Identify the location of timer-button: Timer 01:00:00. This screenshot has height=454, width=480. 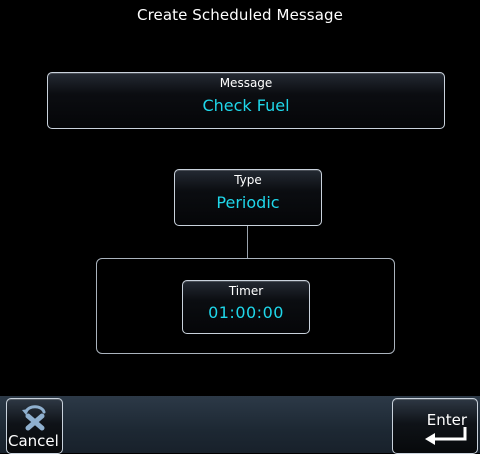
(246, 307).